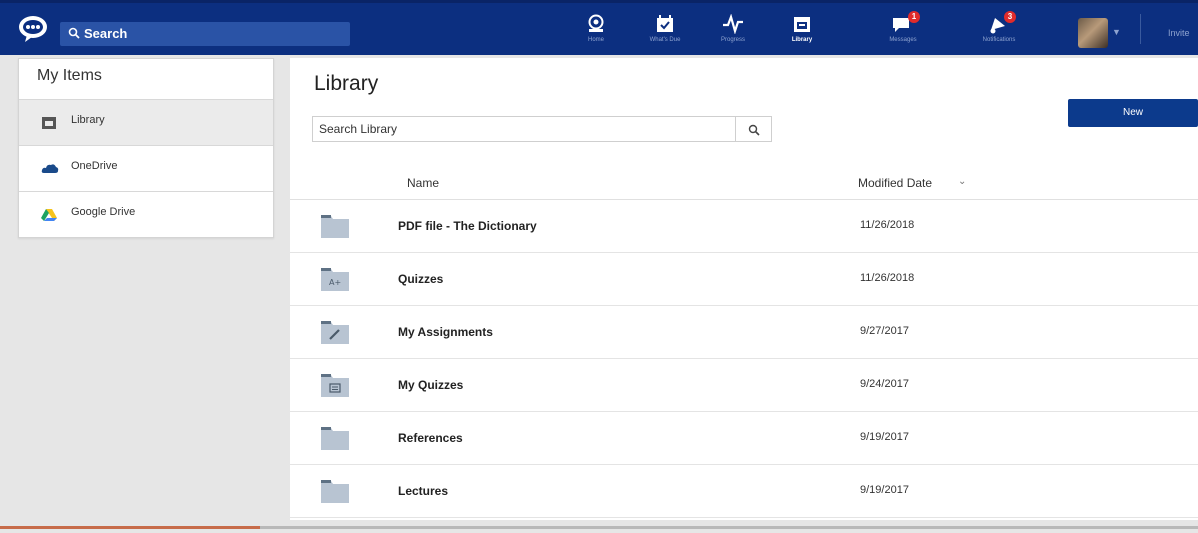 This screenshot has width=1198, height=533. I want to click on nav-progress: Progress, so click(733, 33).